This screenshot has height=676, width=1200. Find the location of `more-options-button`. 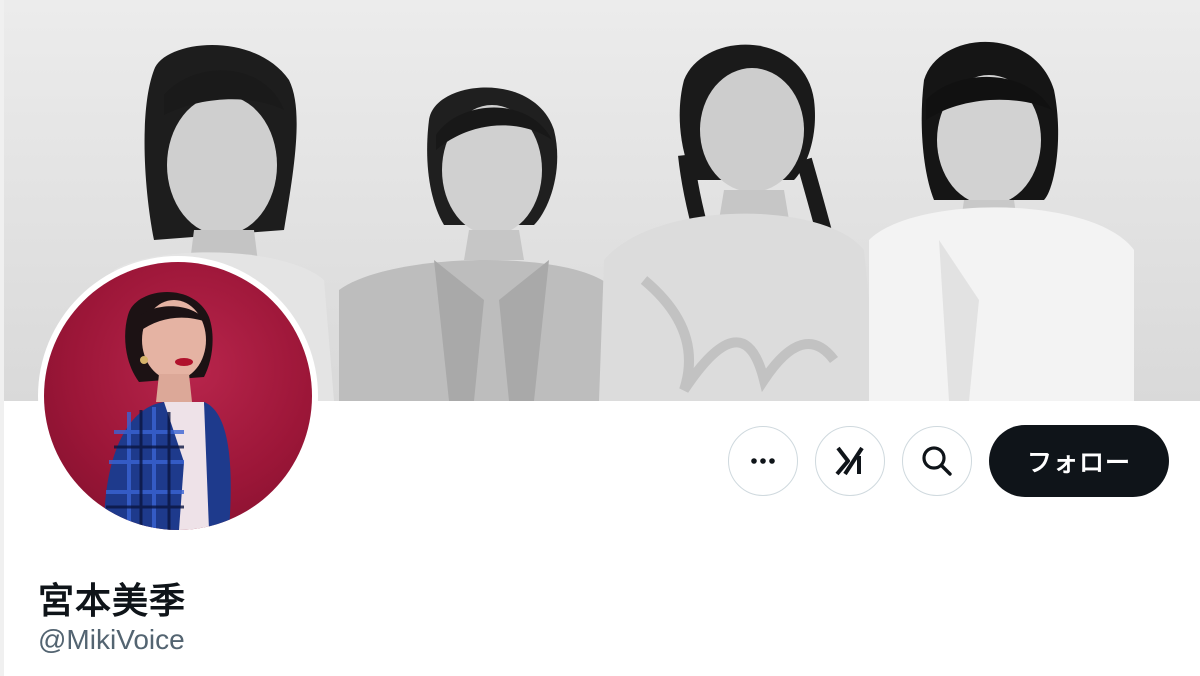

more-options-button is located at coordinates (763, 461).